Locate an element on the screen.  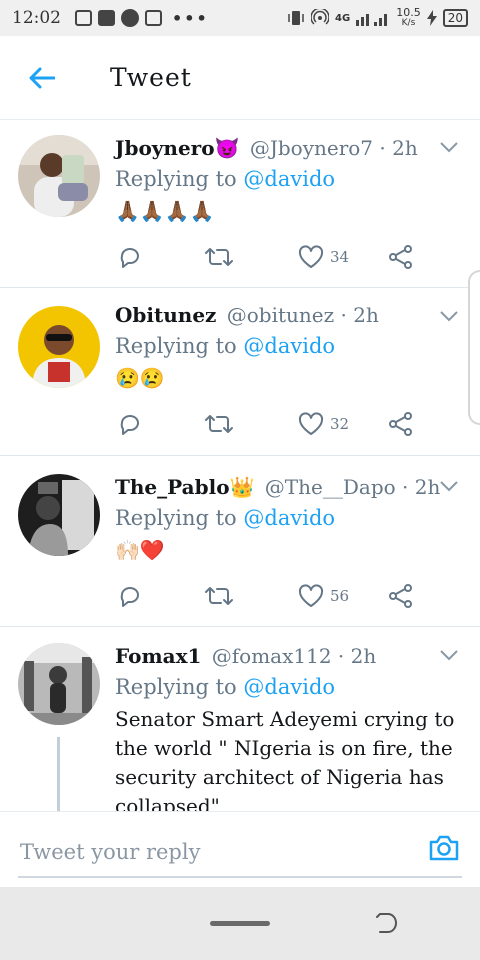
user-handle: @fomax112 is located at coordinates (272, 656).